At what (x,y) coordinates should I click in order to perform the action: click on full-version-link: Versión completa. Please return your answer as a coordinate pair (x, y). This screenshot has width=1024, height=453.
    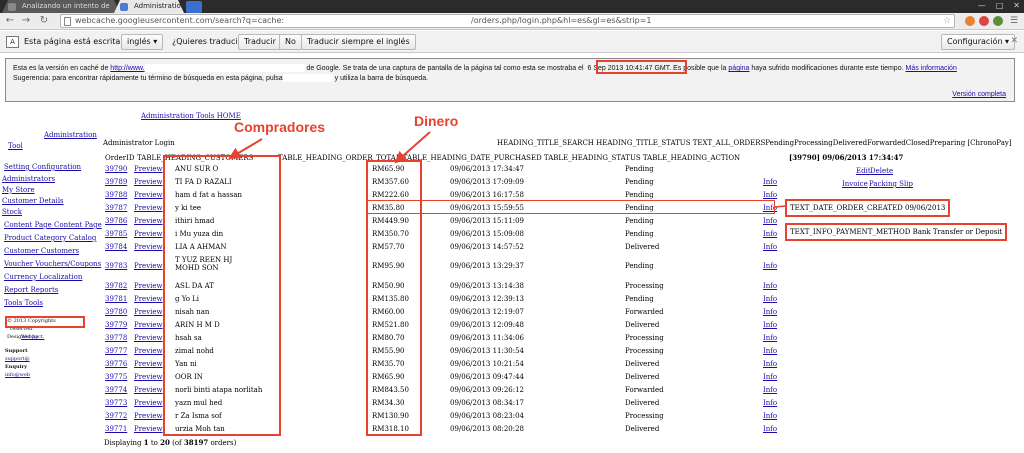
    Looking at the image, I should click on (979, 94).